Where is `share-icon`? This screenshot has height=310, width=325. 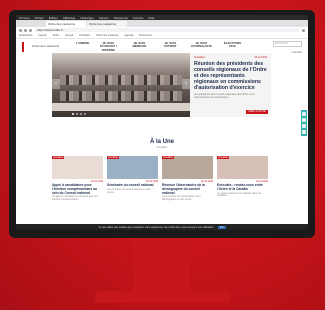 share-icon is located at coordinates (304, 114).